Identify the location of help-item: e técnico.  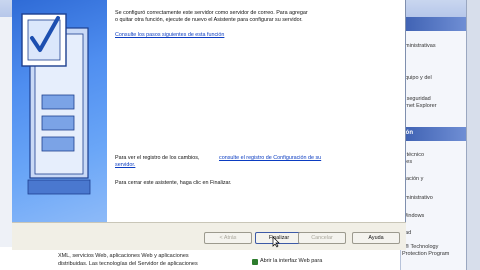
(434, 155).